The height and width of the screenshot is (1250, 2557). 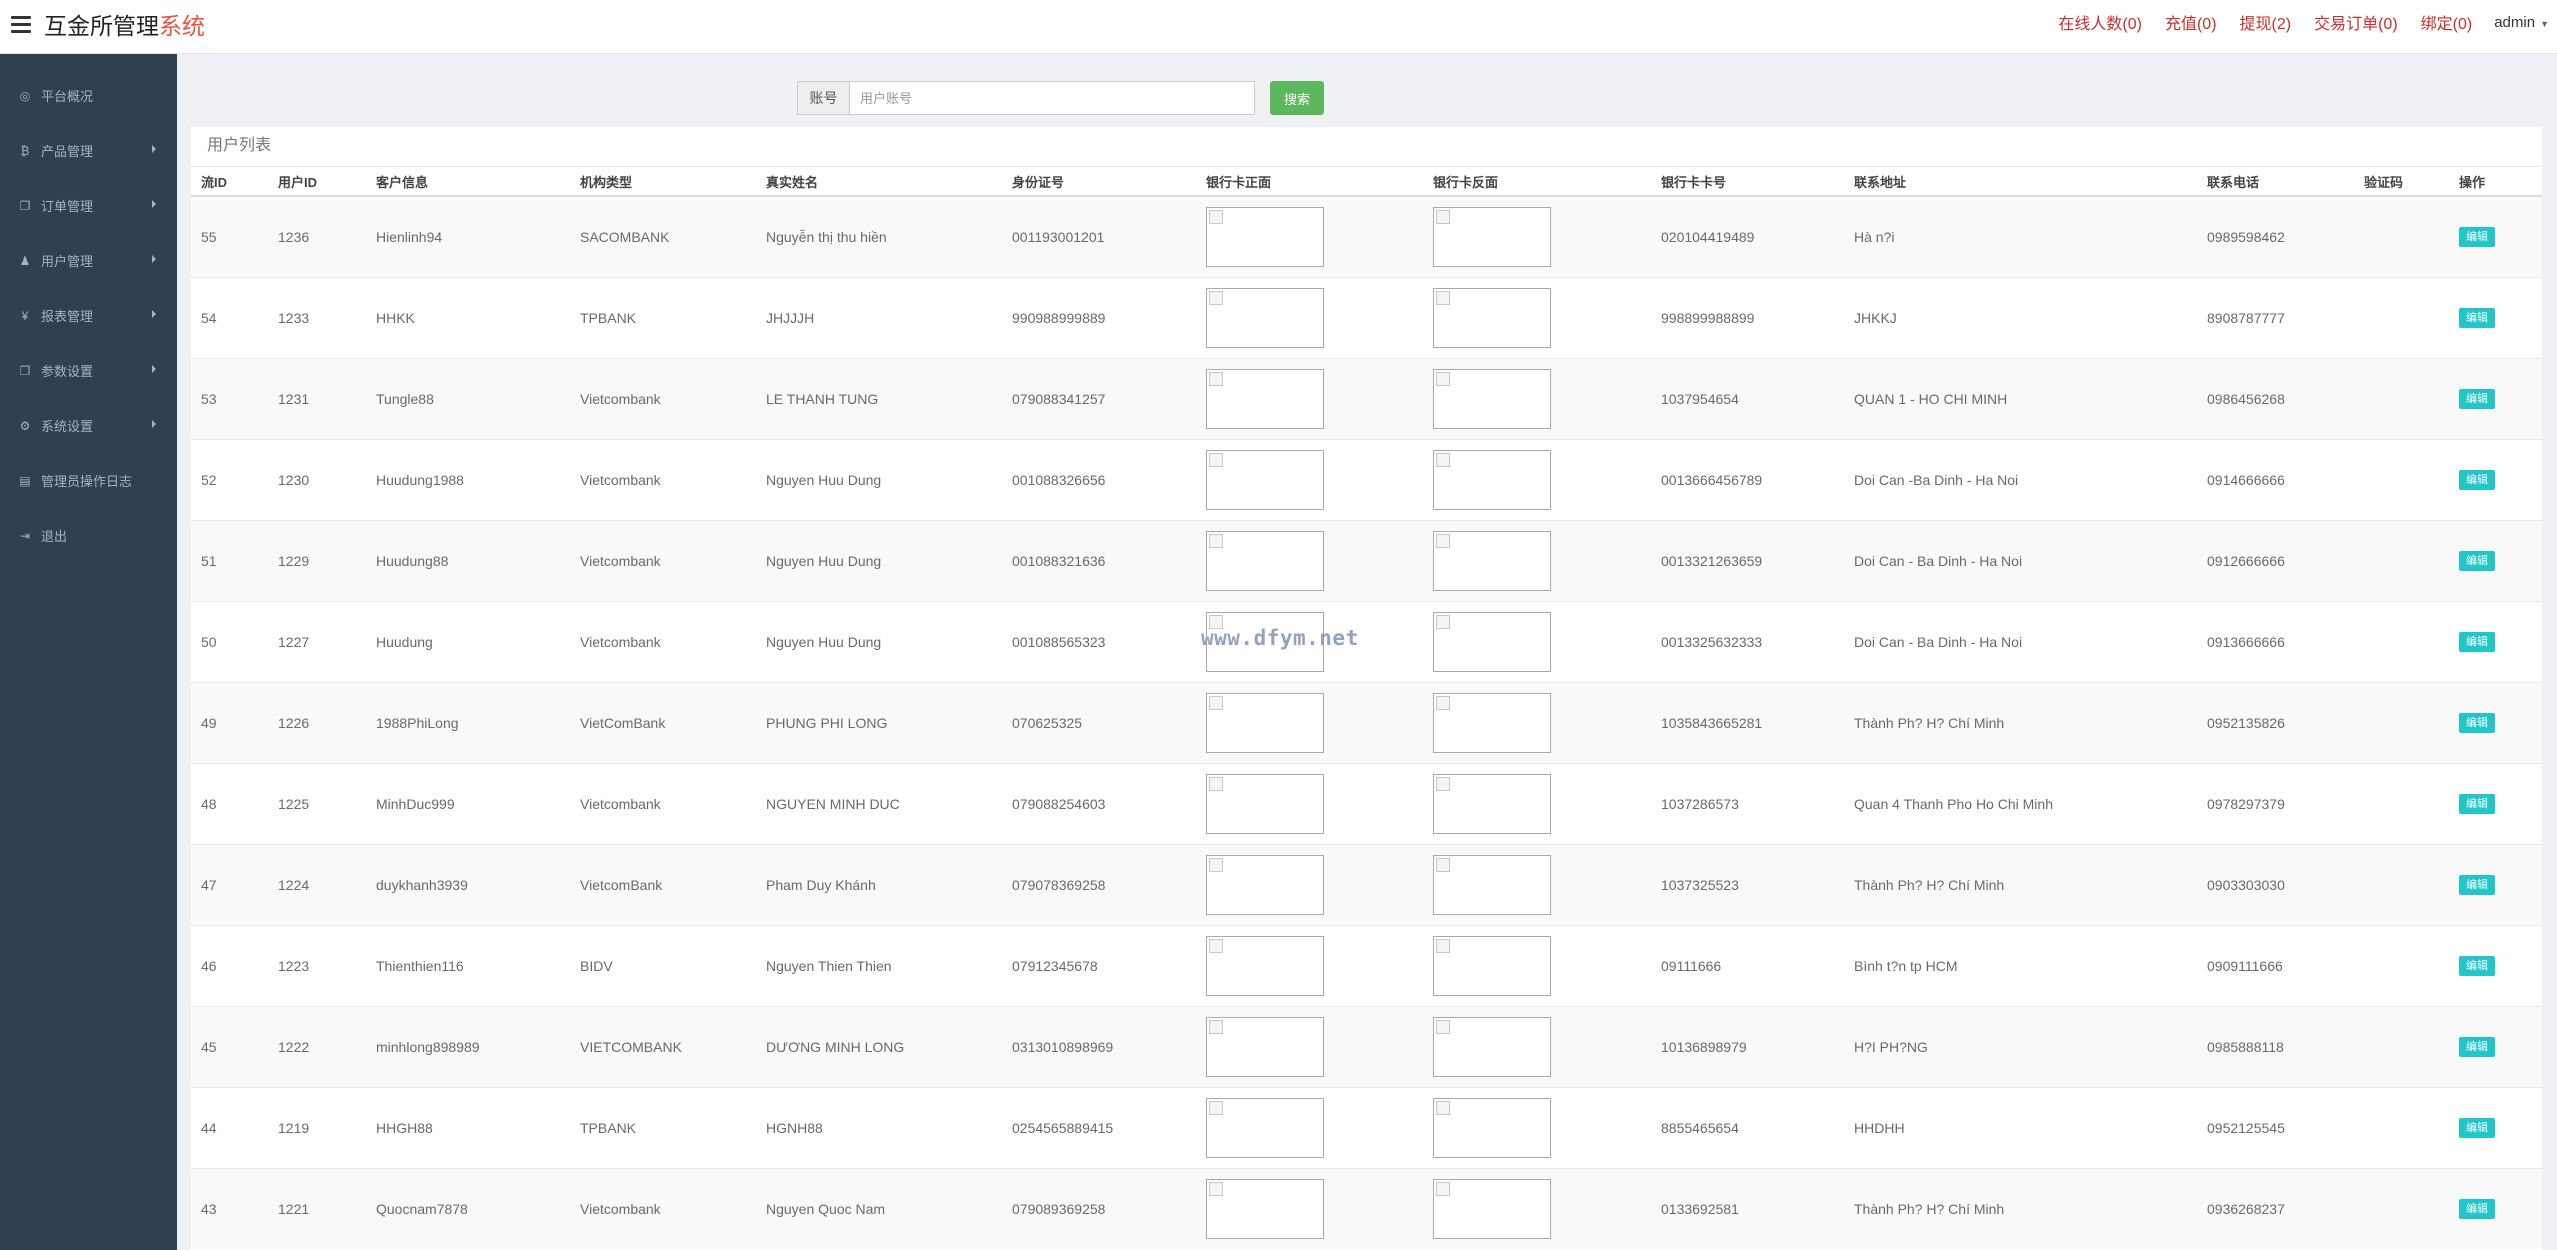 What do you see at coordinates (2020, 398) in the screenshot?
I see `address-cell: QUAN 1 - HO CHI MINH` at bounding box center [2020, 398].